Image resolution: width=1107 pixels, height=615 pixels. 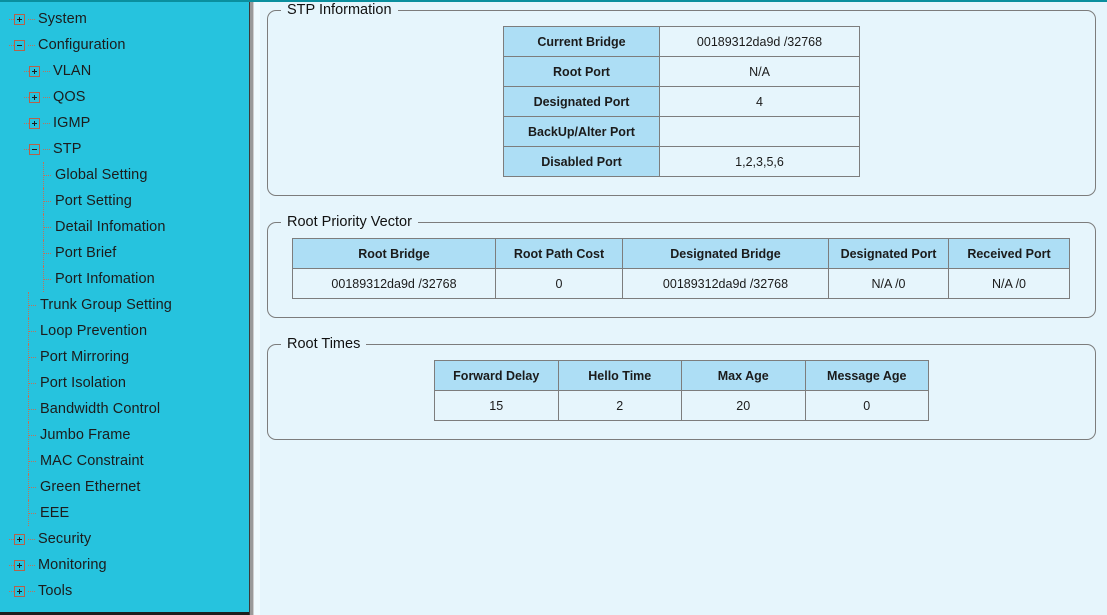 What do you see at coordinates (681, 131) in the screenshot?
I see `table-row: BackUp/Alter Port` at bounding box center [681, 131].